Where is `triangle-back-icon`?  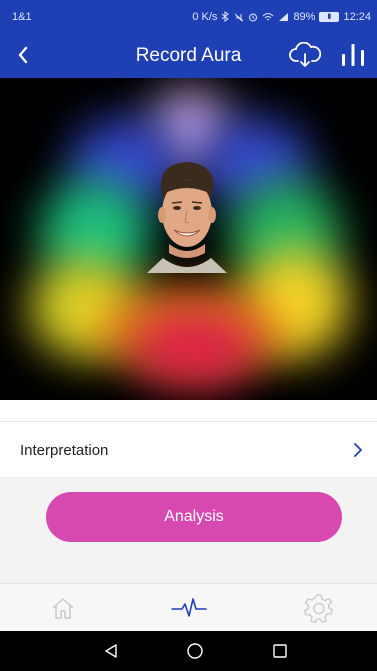
triangle-back-icon is located at coordinates (111, 651).